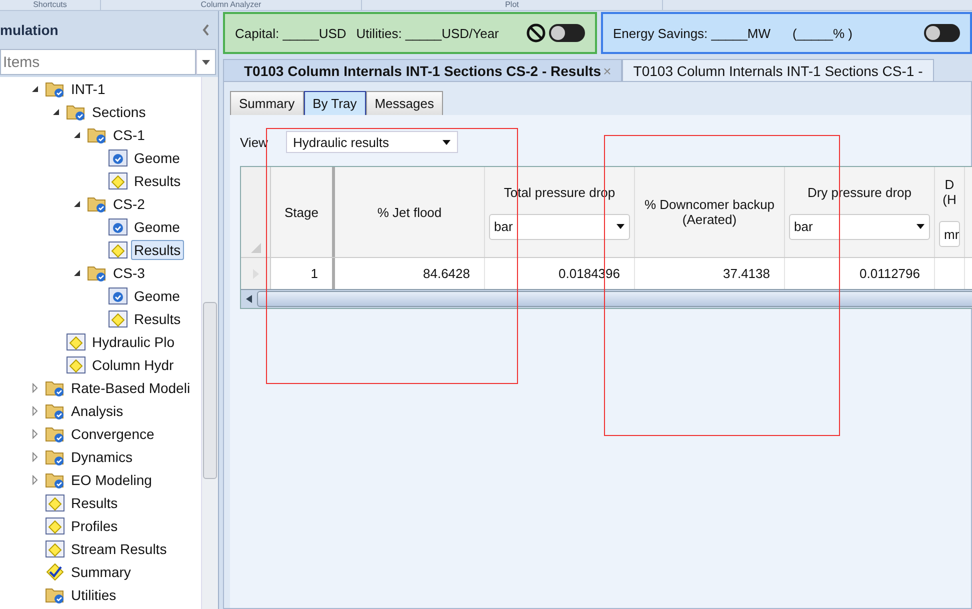 Image resolution: width=972 pixels, height=609 pixels. Describe the element at coordinates (446, 273) in the screenshot. I see `table-cell: 84.6428` at that location.